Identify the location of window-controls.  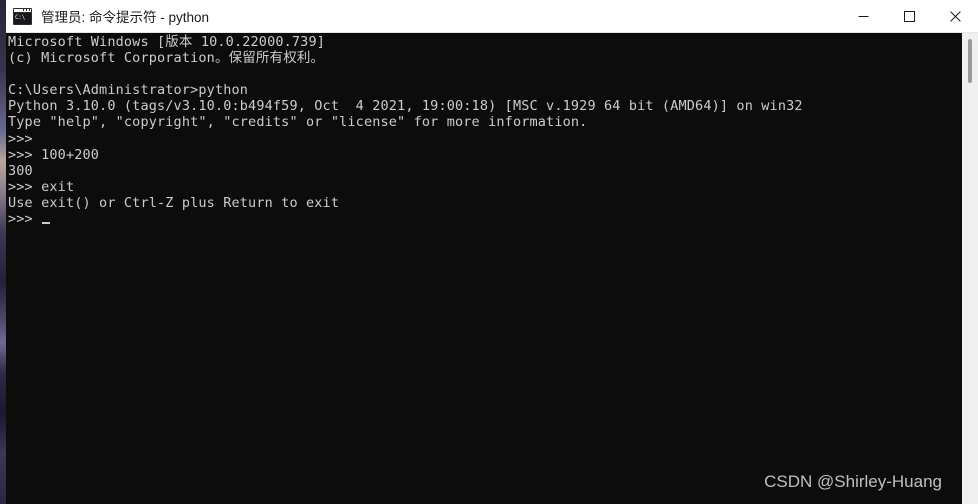
(909, 16).